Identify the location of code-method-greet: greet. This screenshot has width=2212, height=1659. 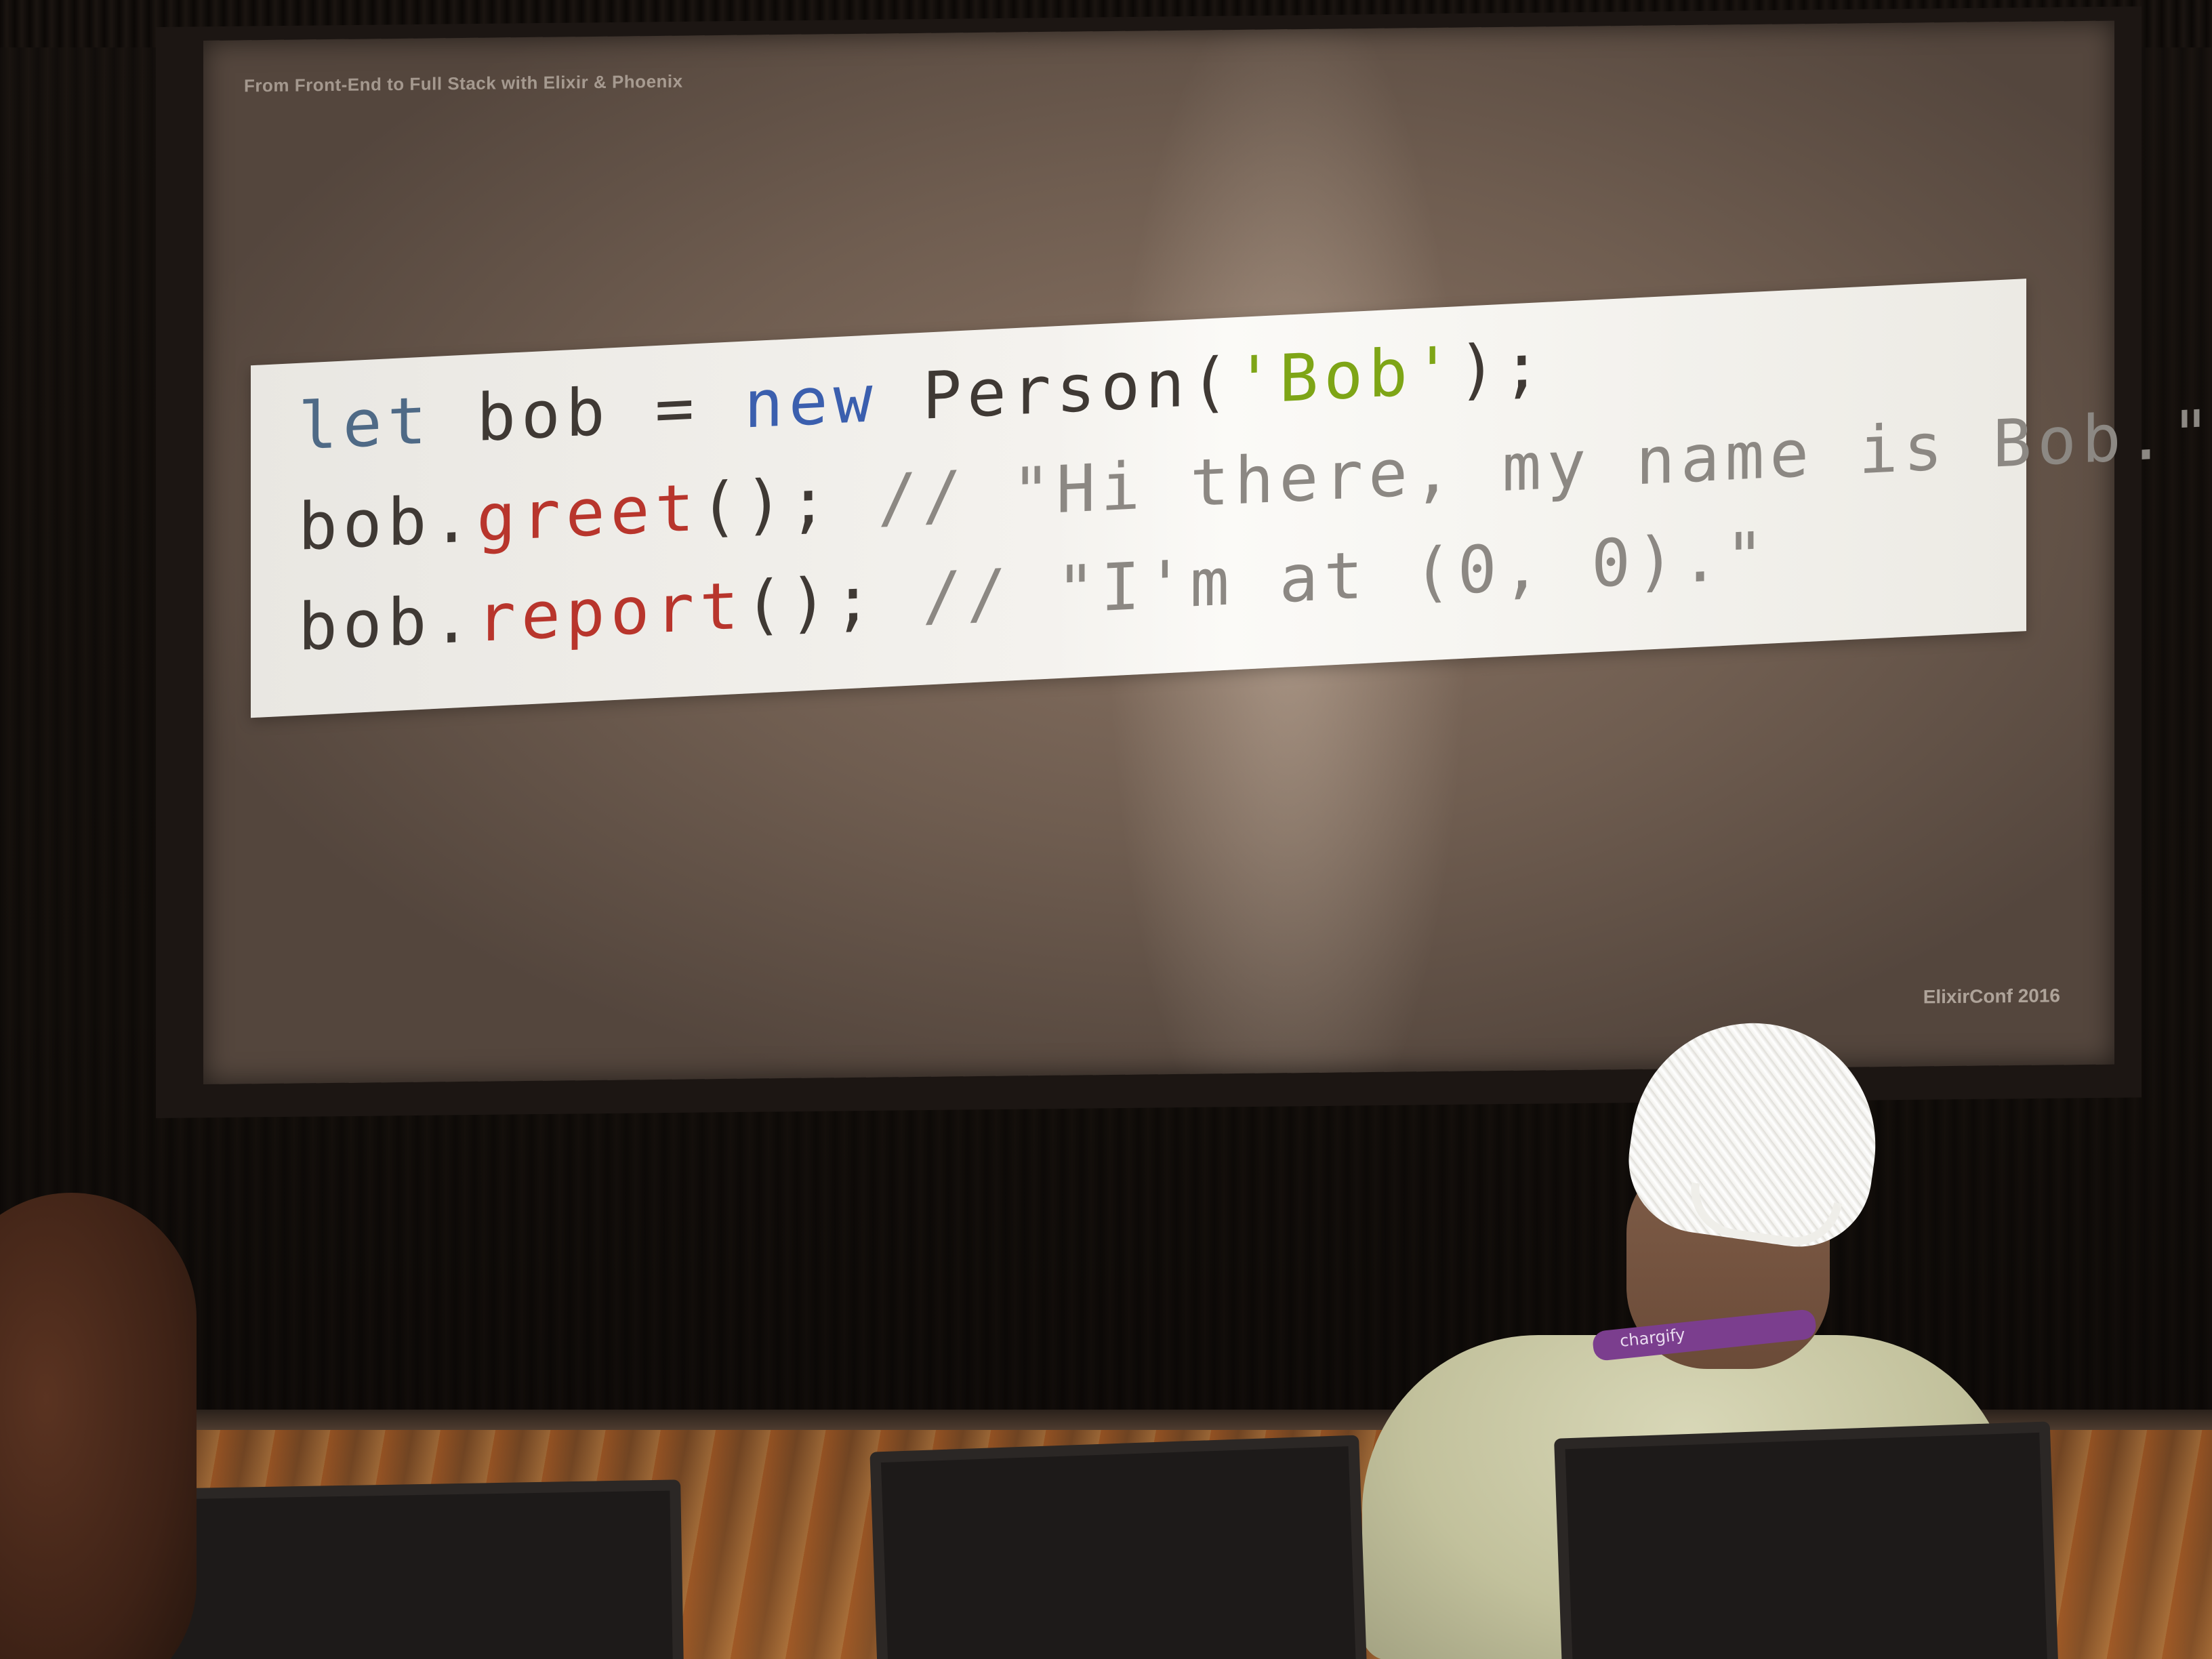
(588, 512).